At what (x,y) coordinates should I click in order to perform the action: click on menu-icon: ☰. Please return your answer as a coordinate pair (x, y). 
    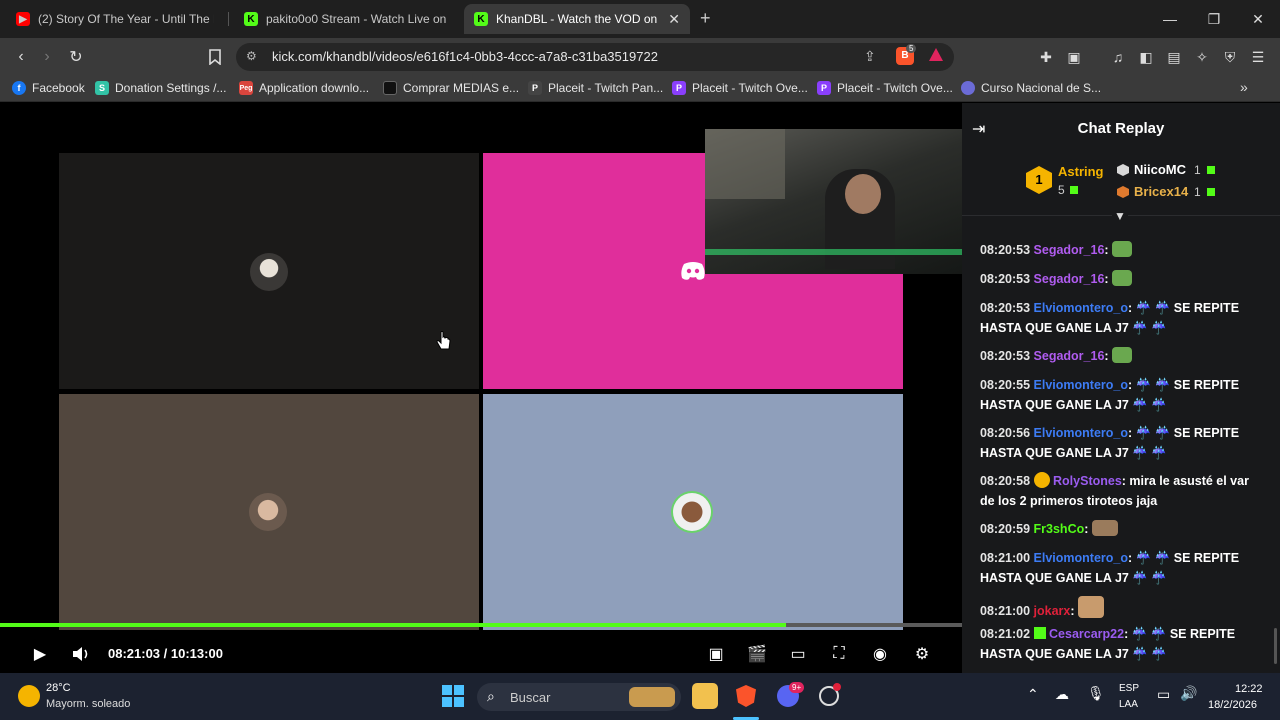
    Looking at the image, I should click on (1258, 57).